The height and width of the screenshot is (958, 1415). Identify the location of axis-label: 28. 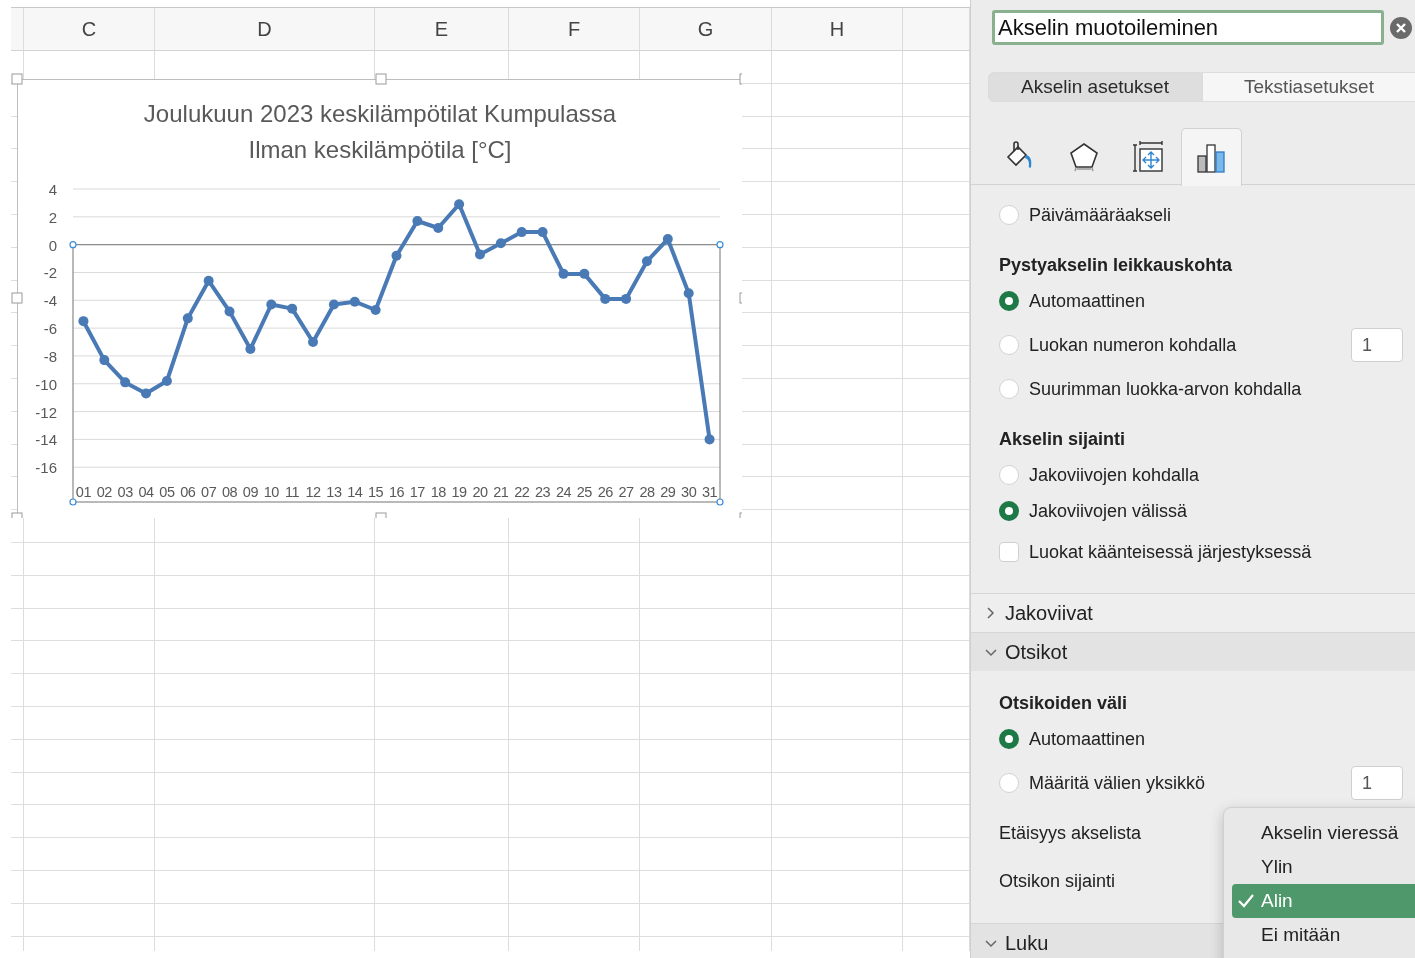
(647, 492).